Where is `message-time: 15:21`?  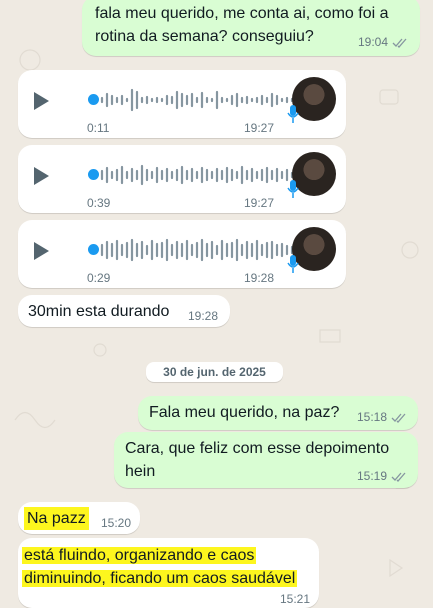
message-time: 15:21 is located at coordinates (295, 599).